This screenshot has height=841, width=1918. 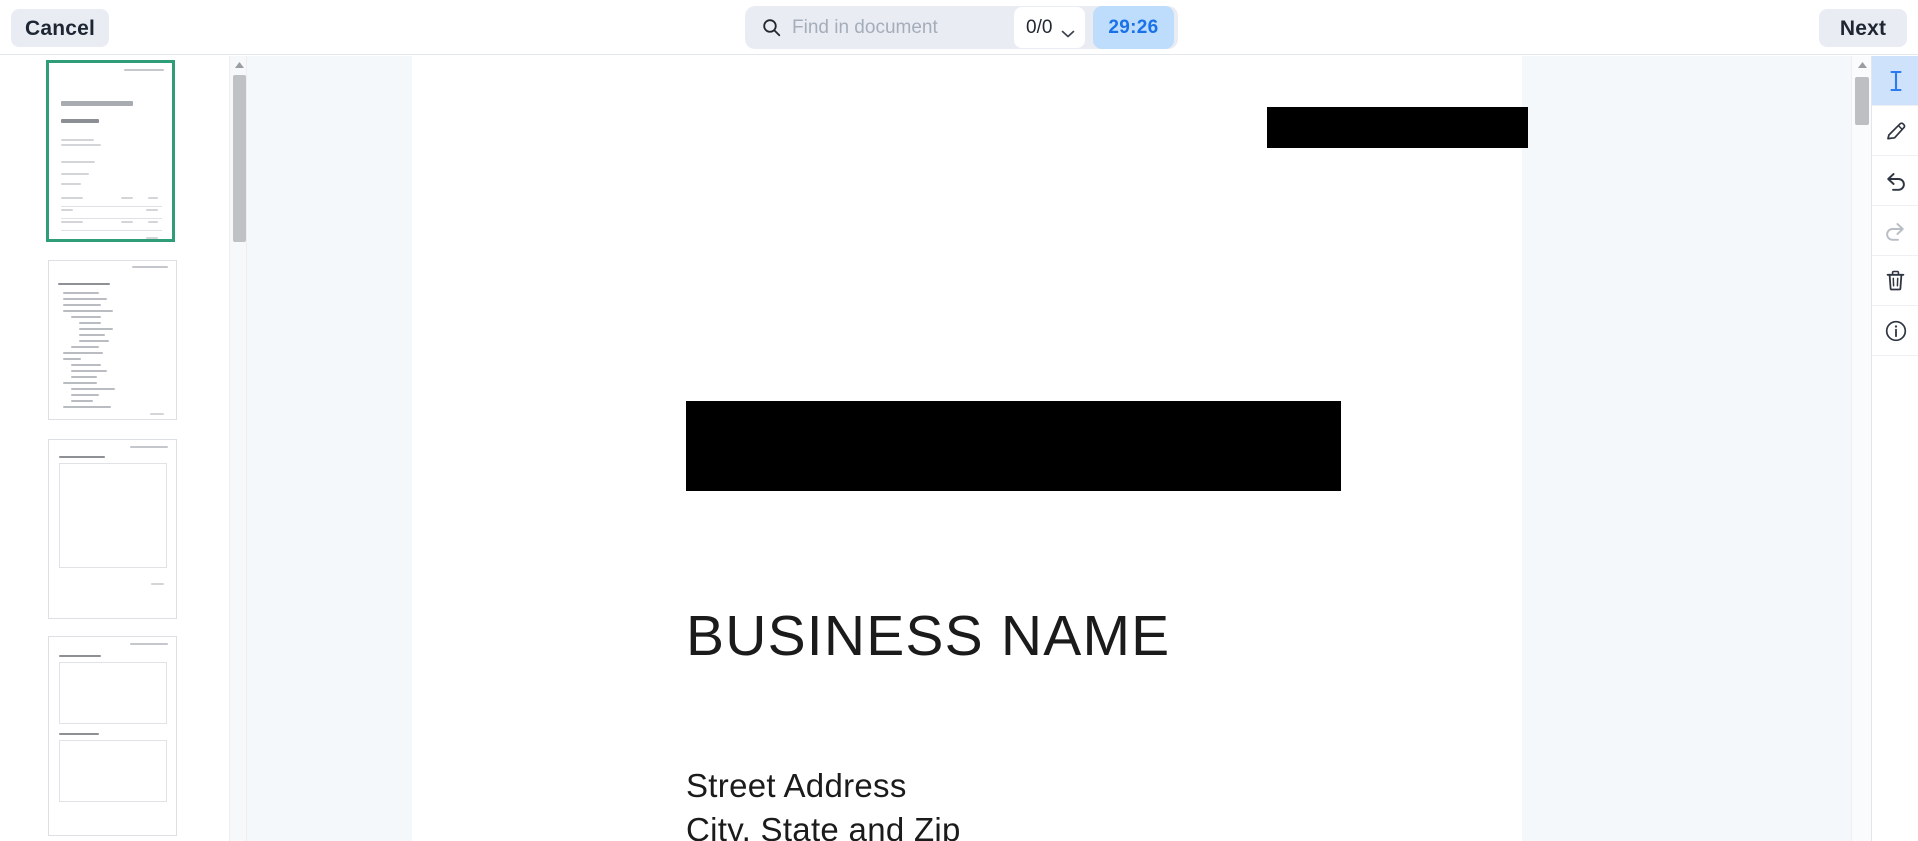 I want to click on address-line-2: City, State and Zip, so click(x=823, y=825).